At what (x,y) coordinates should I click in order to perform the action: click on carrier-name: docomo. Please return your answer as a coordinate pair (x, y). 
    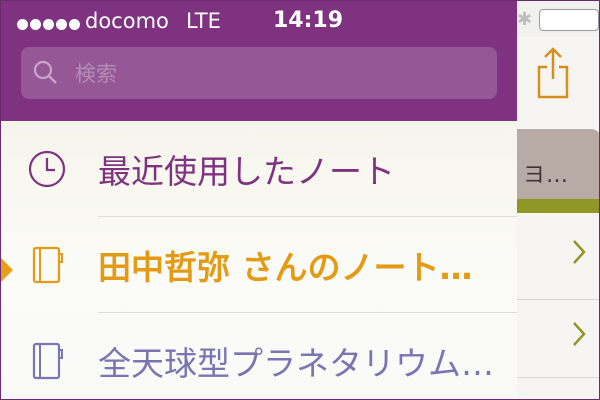
    Looking at the image, I should click on (127, 21).